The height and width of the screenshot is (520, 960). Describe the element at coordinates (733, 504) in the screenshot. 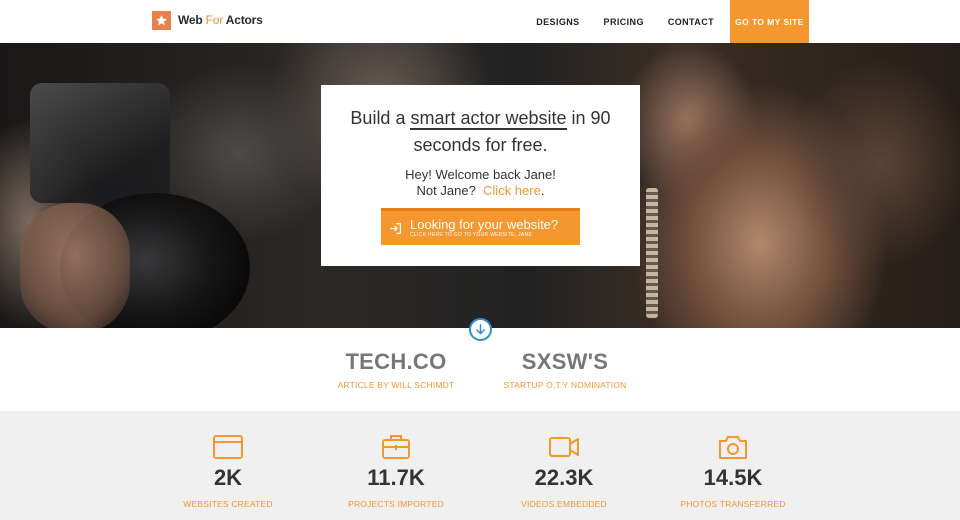

I see `stat-label: PHOTOS TRANSFERRED` at that location.